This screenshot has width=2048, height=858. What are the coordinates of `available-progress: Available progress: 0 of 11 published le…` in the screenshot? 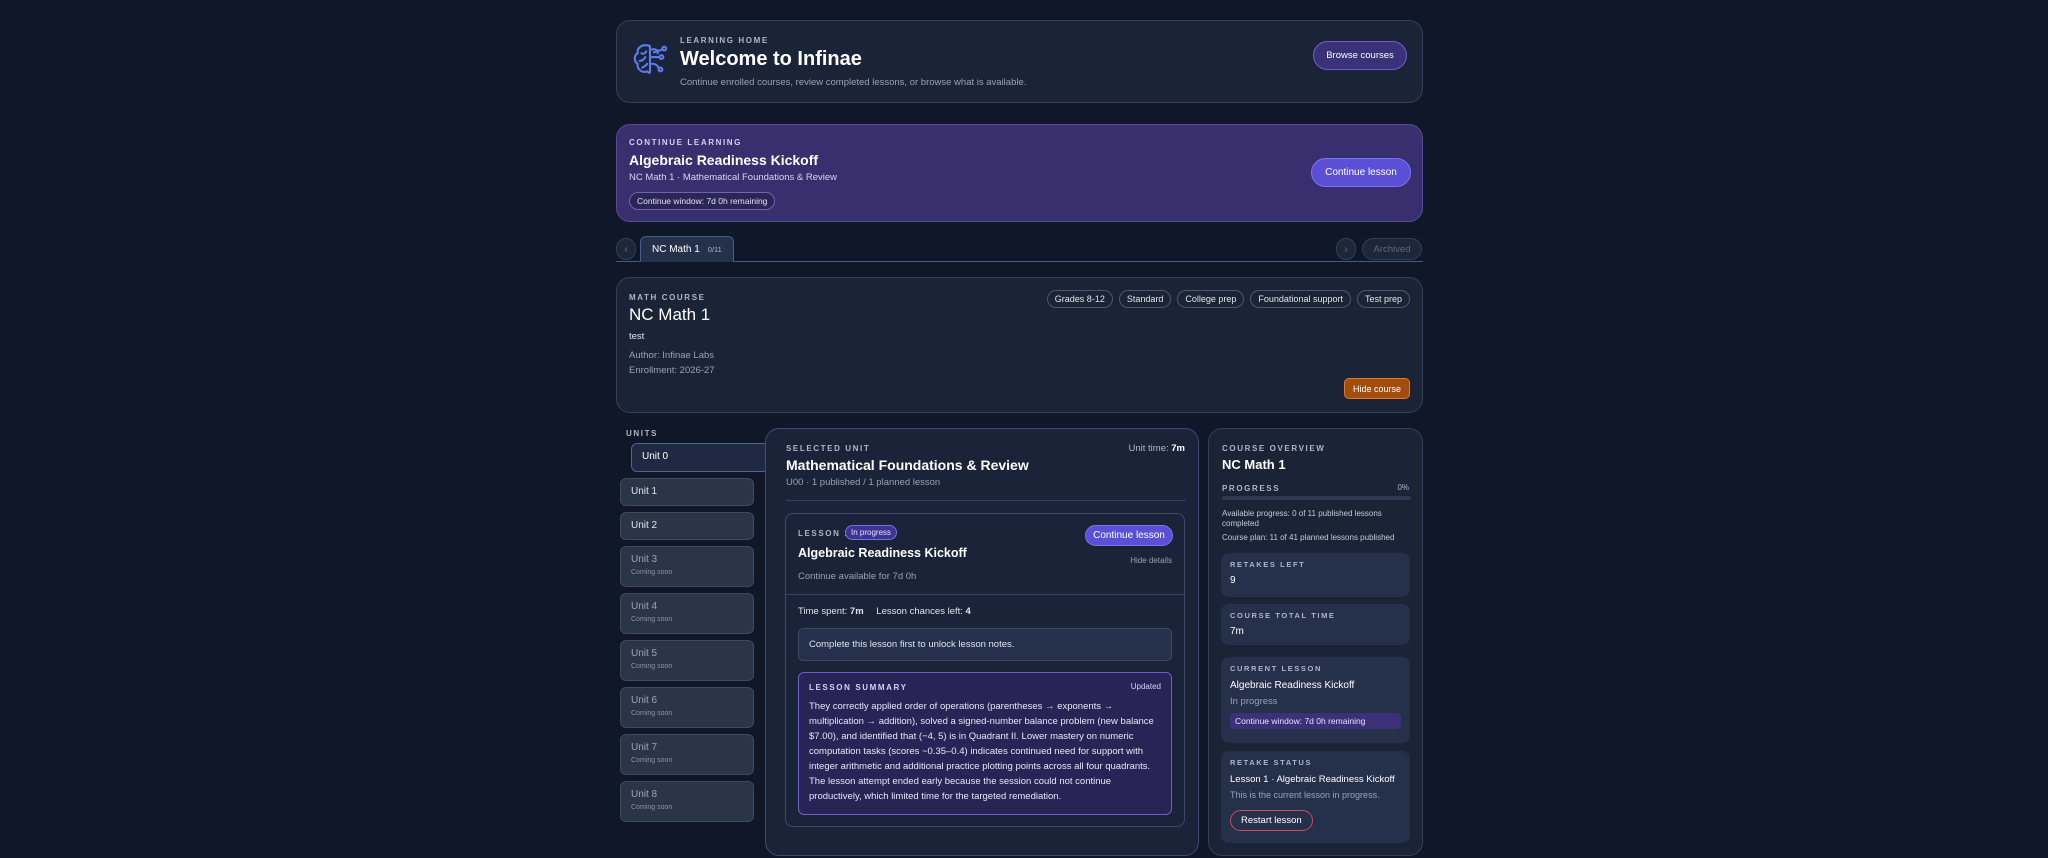 It's located at (1302, 518).